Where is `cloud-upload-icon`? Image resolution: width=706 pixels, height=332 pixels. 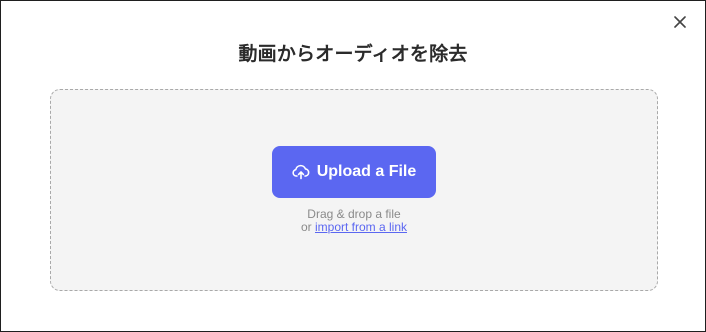 cloud-upload-icon is located at coordinates (301, 172).